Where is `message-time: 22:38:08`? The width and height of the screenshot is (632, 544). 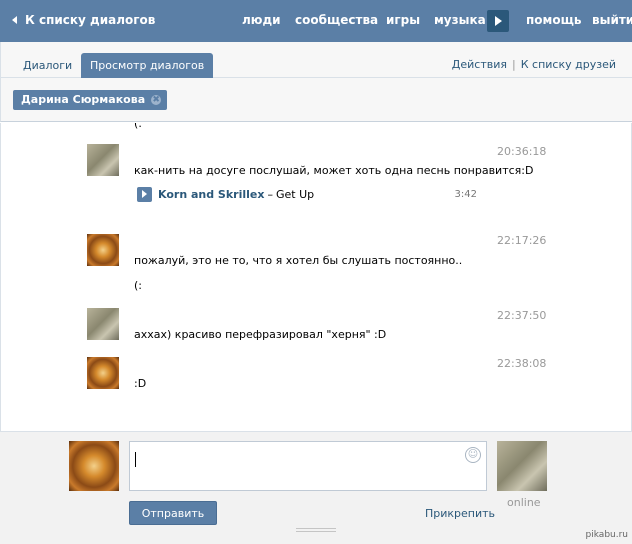
message-time: 22:38:08 is located at coordinates (522, 363).